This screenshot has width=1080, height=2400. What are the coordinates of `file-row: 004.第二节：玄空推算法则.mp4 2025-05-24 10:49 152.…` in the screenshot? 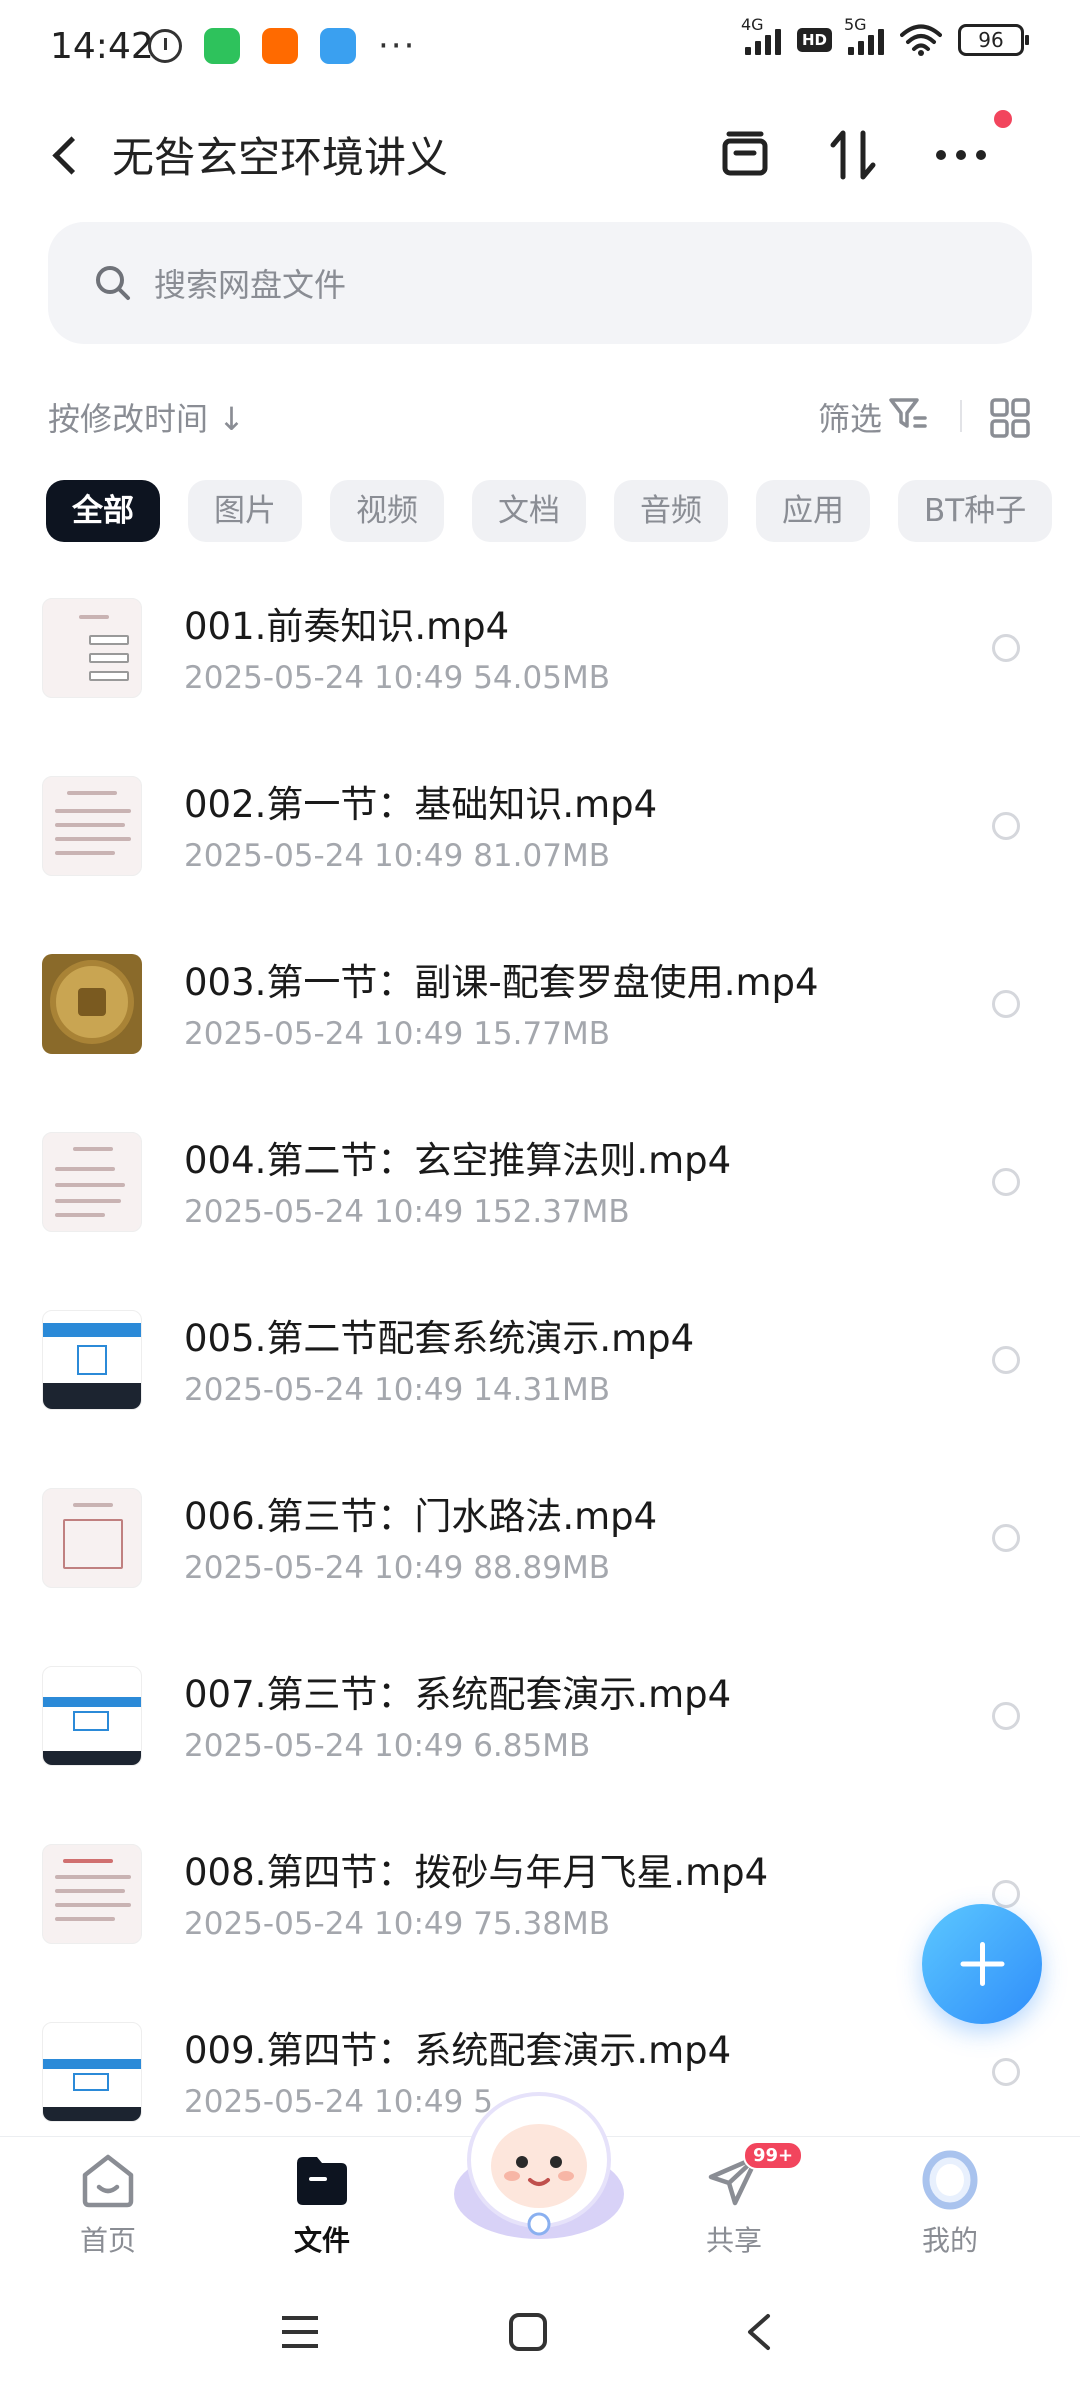 It's located at (540, 1181).